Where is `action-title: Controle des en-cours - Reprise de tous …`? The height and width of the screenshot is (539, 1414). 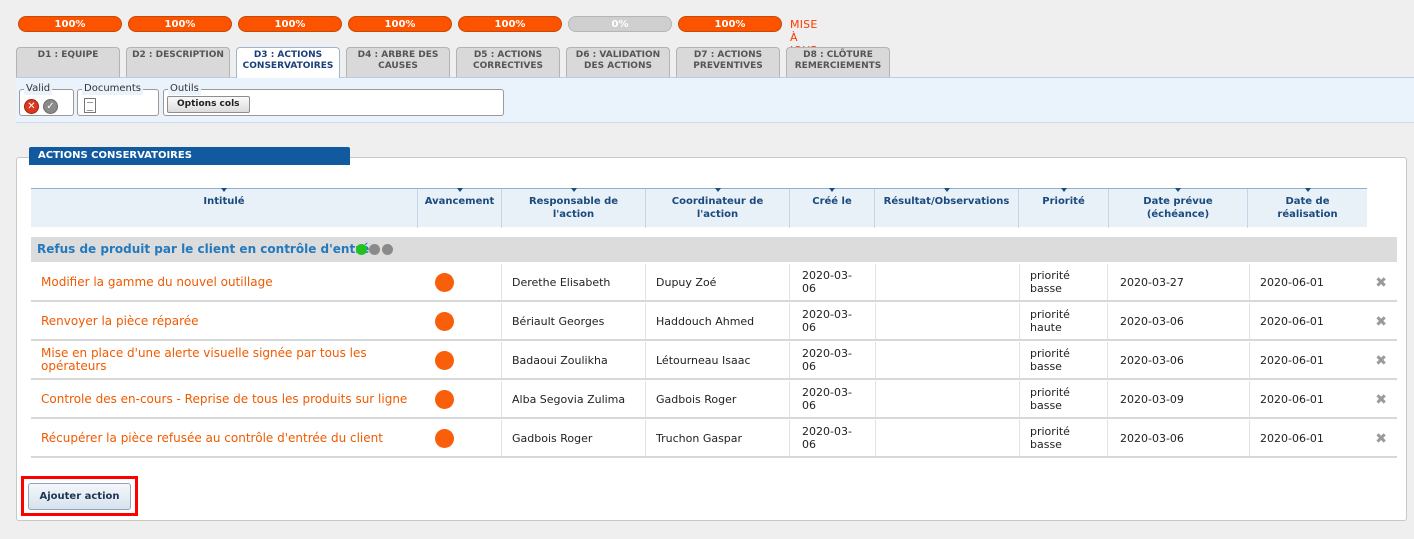
action-title: Controle des en-cours - Reprise de tous … is located at coordinates (227, 399).